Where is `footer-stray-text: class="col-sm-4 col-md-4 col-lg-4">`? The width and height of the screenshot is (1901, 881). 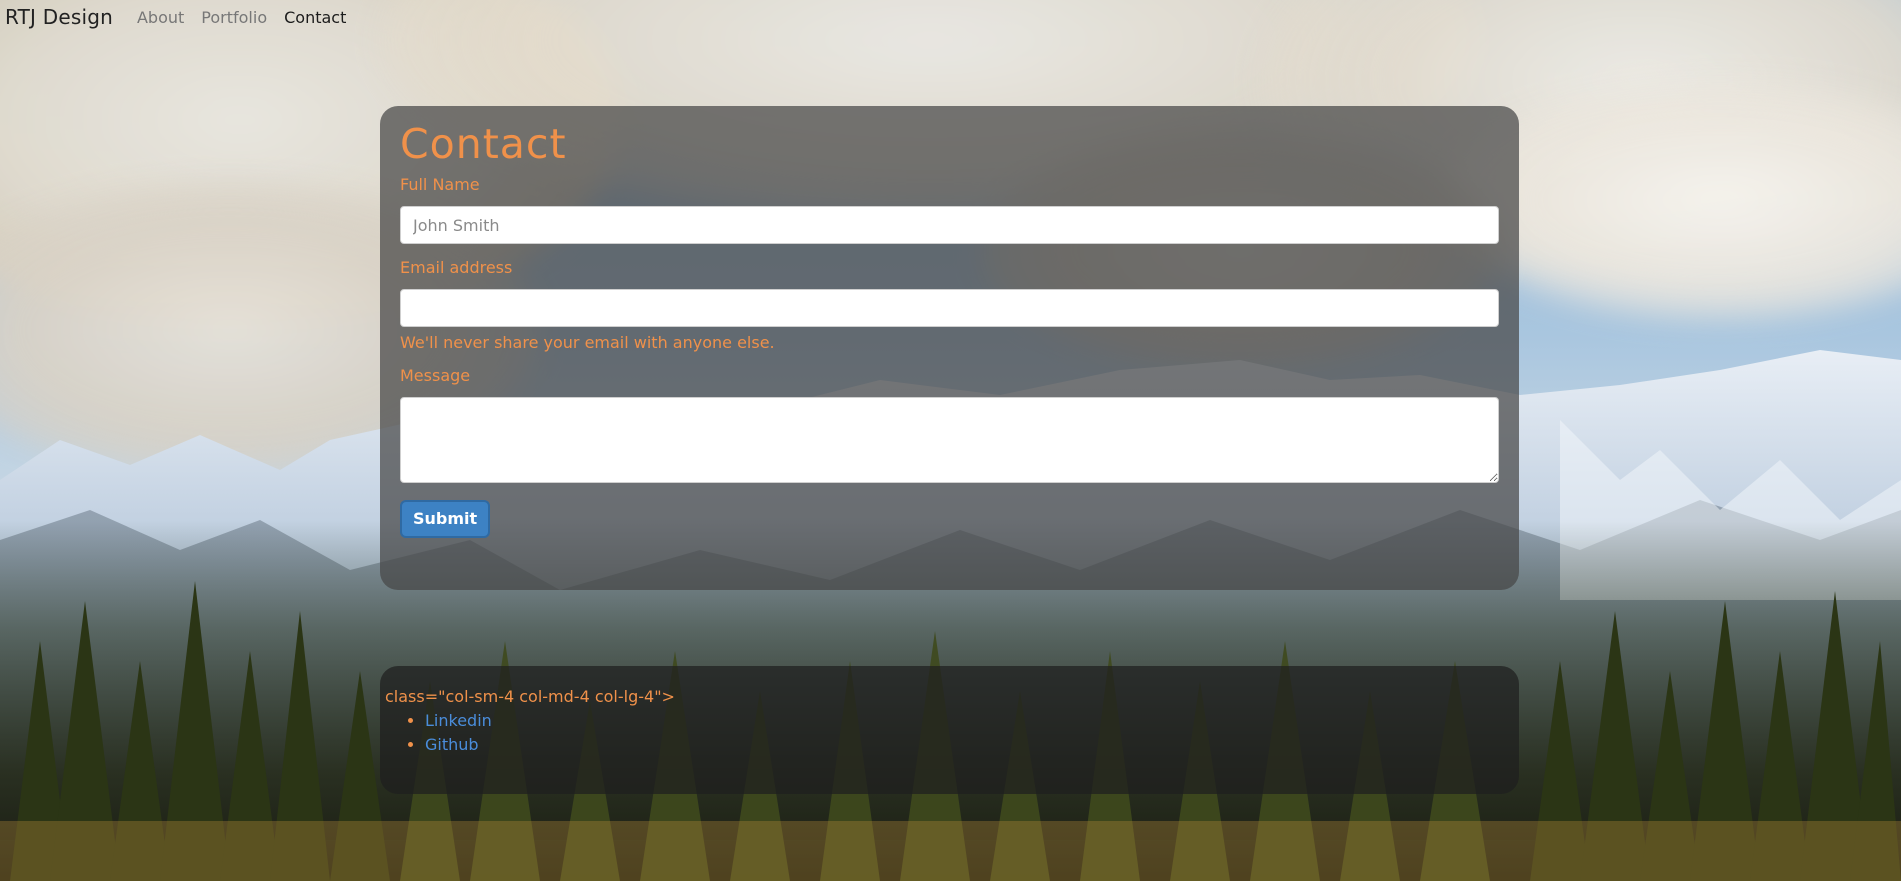 footer-stray-text: class="col-sm-4 col-md-4 col-lg-4"> is located at coordinates (530, 696).